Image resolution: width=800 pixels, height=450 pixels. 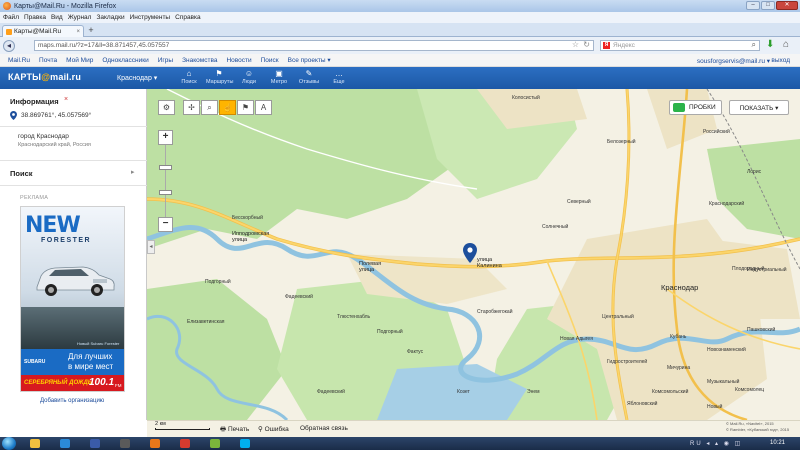 I want to click on map-label: Краснодарский, so click(x=727, y=204).